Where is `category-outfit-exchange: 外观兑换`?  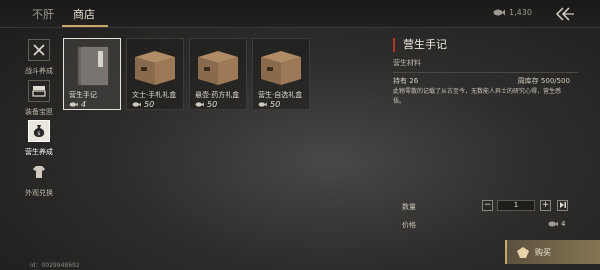 category-outfit-exchange: 外观兑换 is located at coordinates (39, 179).